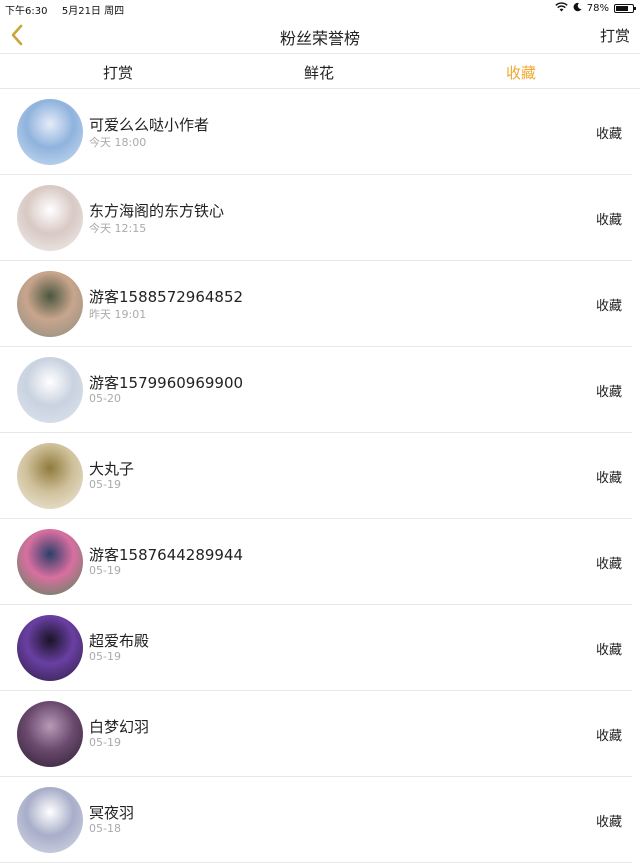 This screenshot has height=863, width=640. I want to click on user-name: 可爱么么哒小作者, so click(149, 125).